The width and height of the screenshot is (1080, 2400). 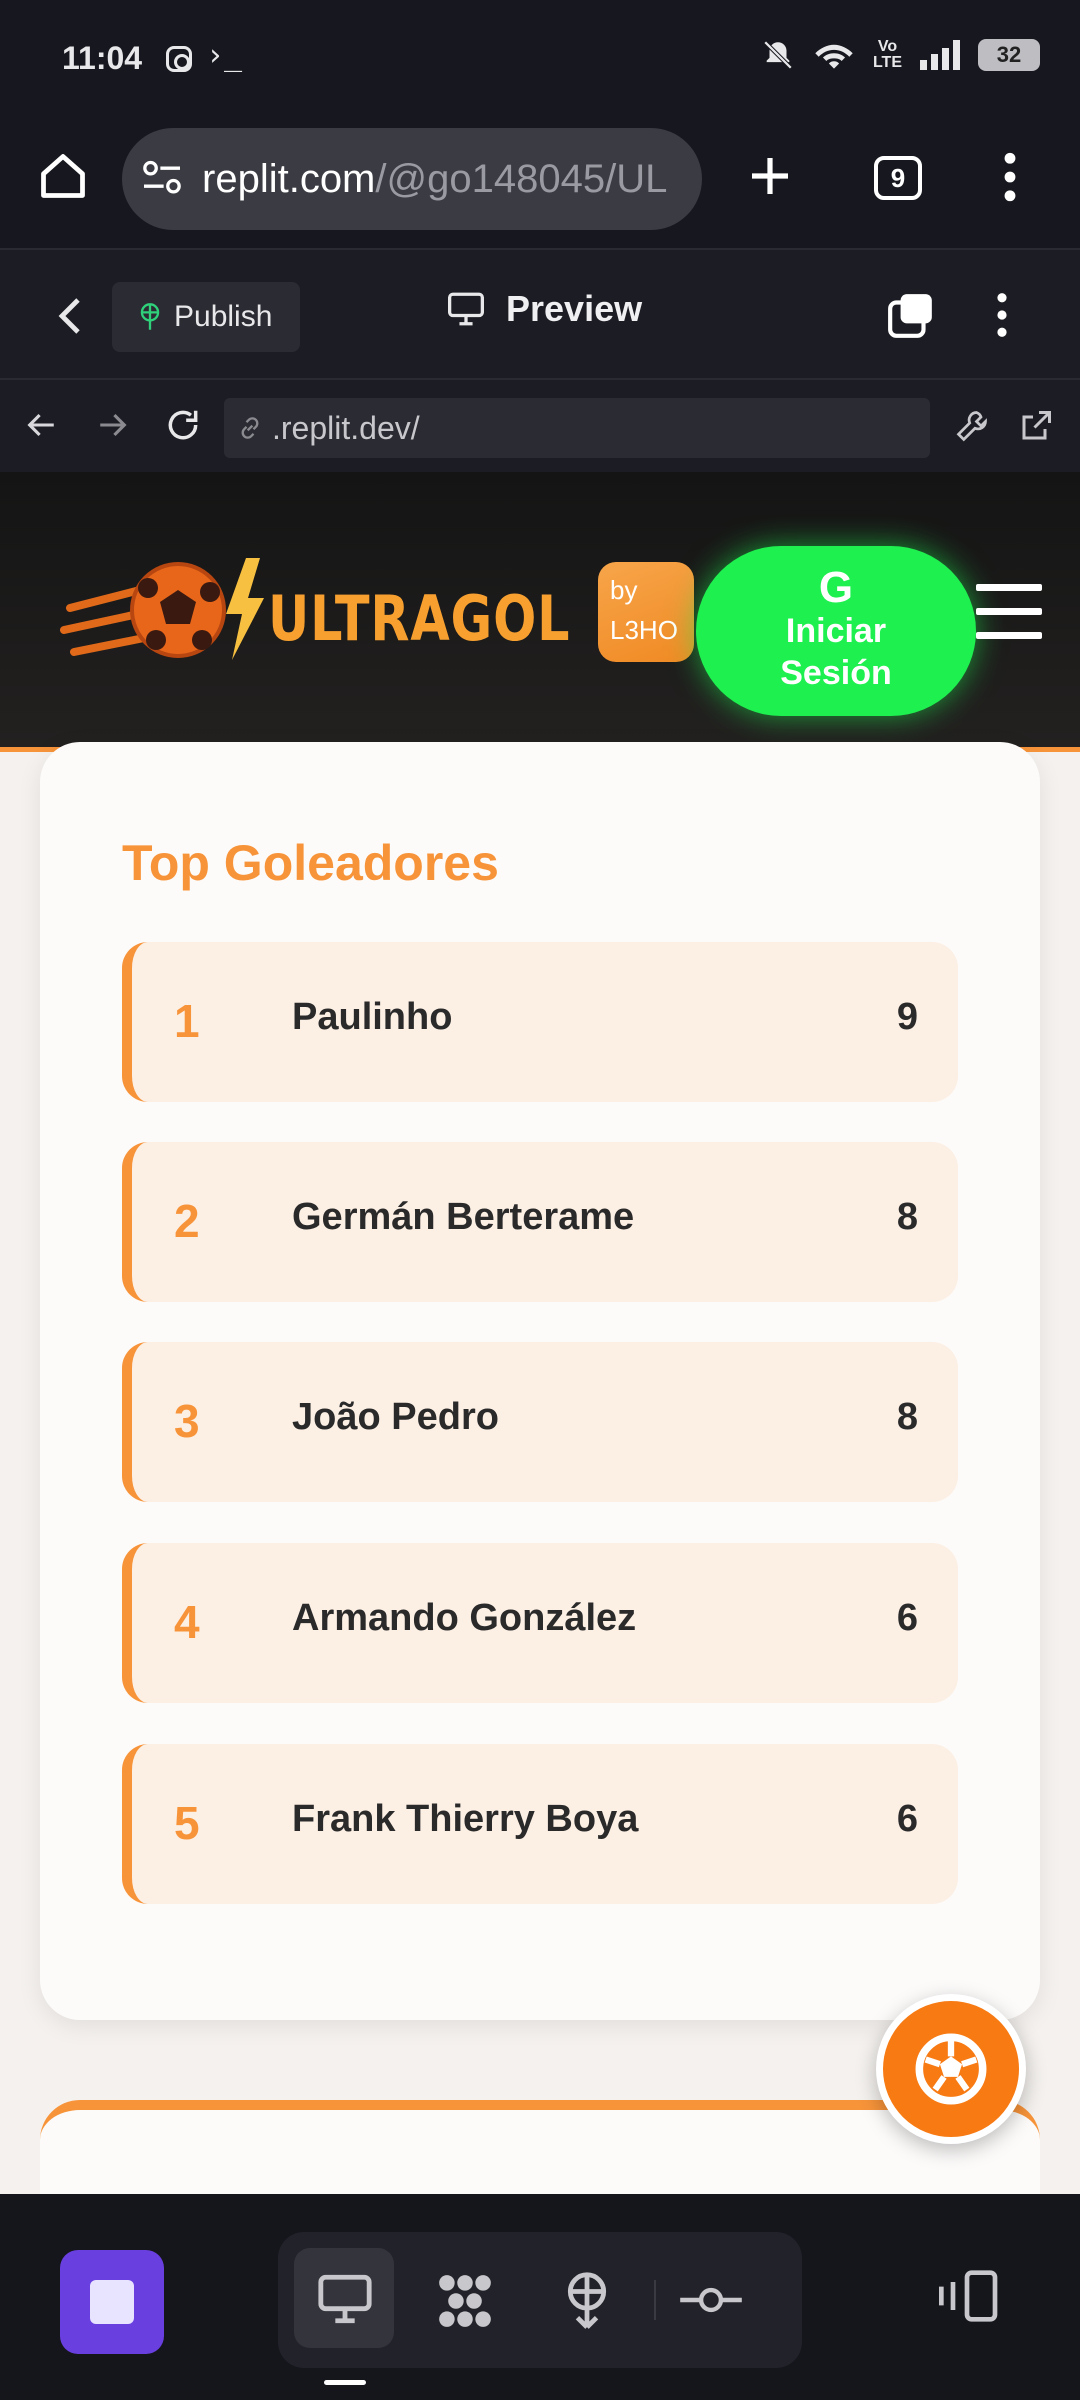 I want to click on scorer-rank: 1, so click(x=187, y=1021).